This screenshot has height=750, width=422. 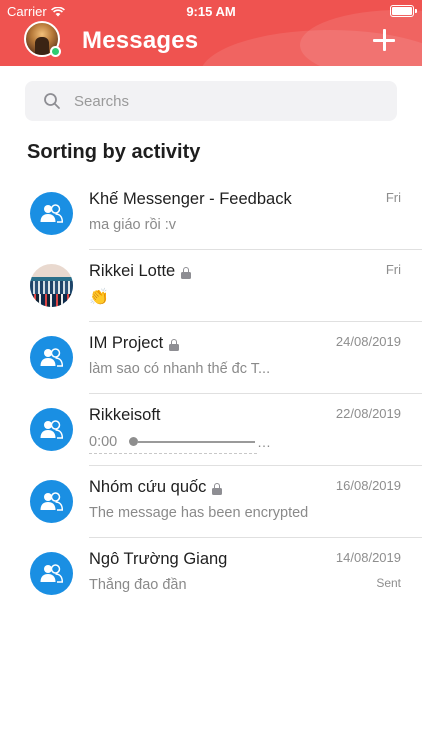 I want to click on conversation-name: Khế Messenger - Feedback, so click(x=190, y=199).